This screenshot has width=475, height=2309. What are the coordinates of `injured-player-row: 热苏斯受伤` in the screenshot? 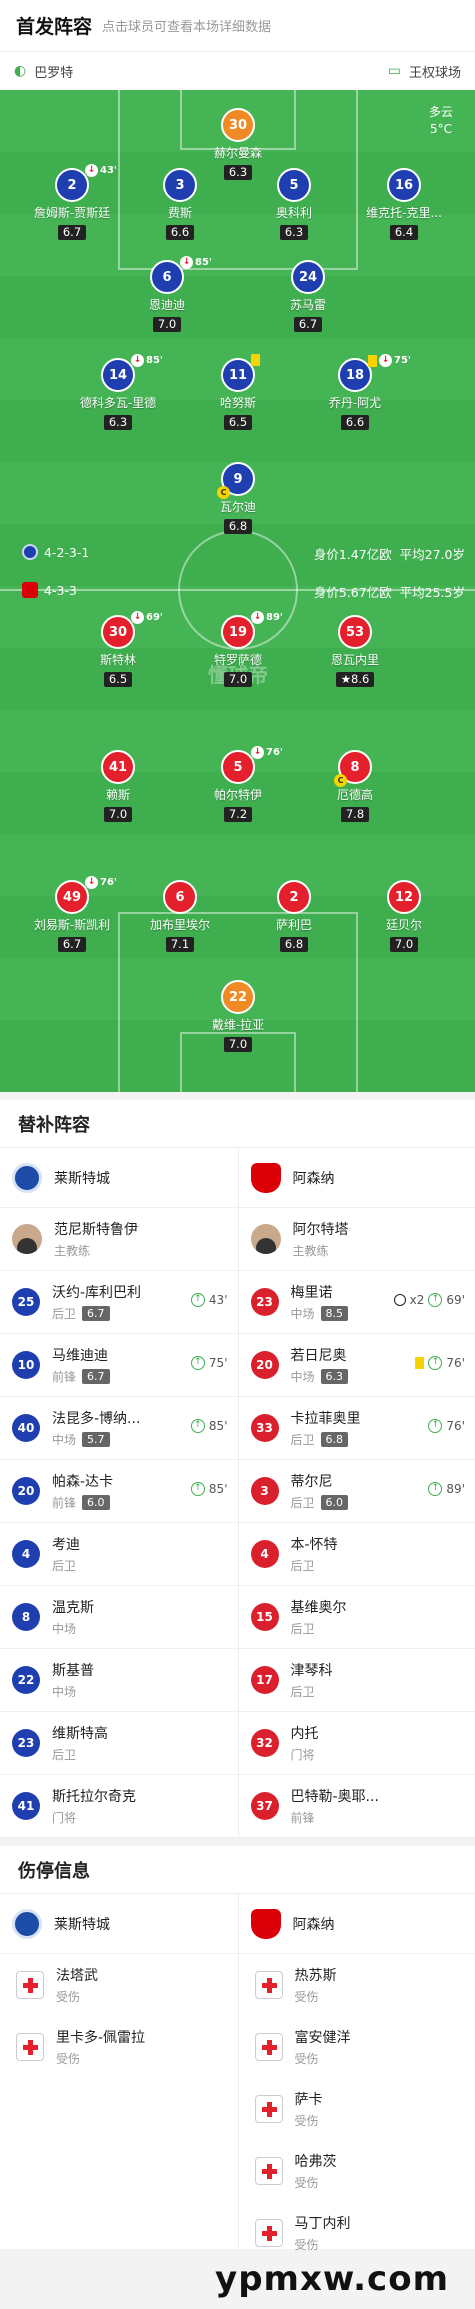 It's located at (357, 1985).